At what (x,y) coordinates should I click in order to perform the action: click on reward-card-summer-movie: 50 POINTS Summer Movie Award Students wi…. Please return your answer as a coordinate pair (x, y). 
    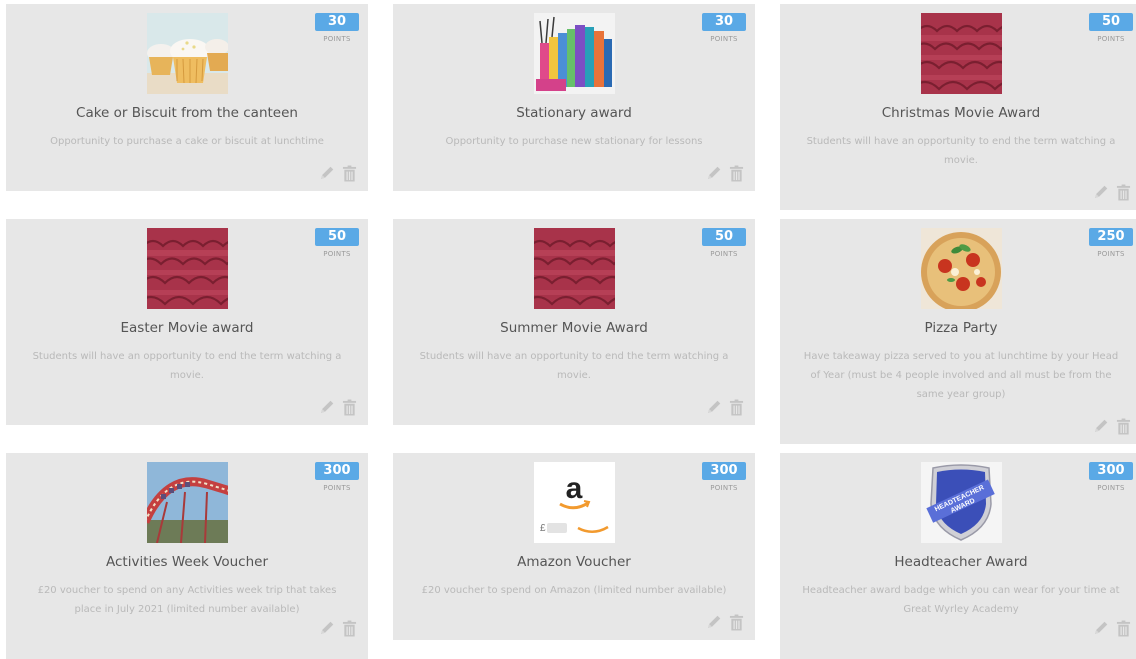
    Looking at the image, I should click on (574, 322).